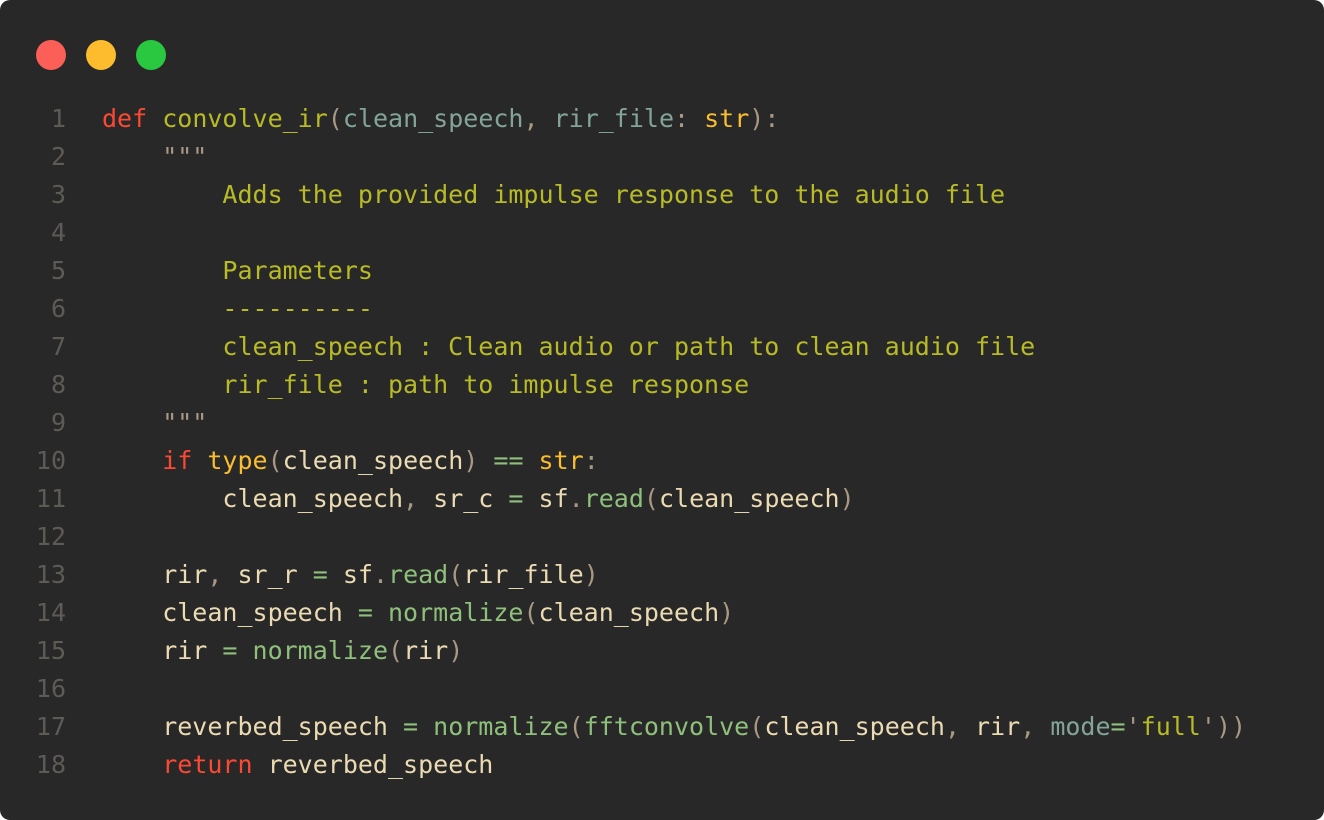 The height and width of the screenshot is (820, 1324). What do you see at coordinates (58, 232) in the screenshot?
I see `line-number: 4` at bounding box center [58, 232].